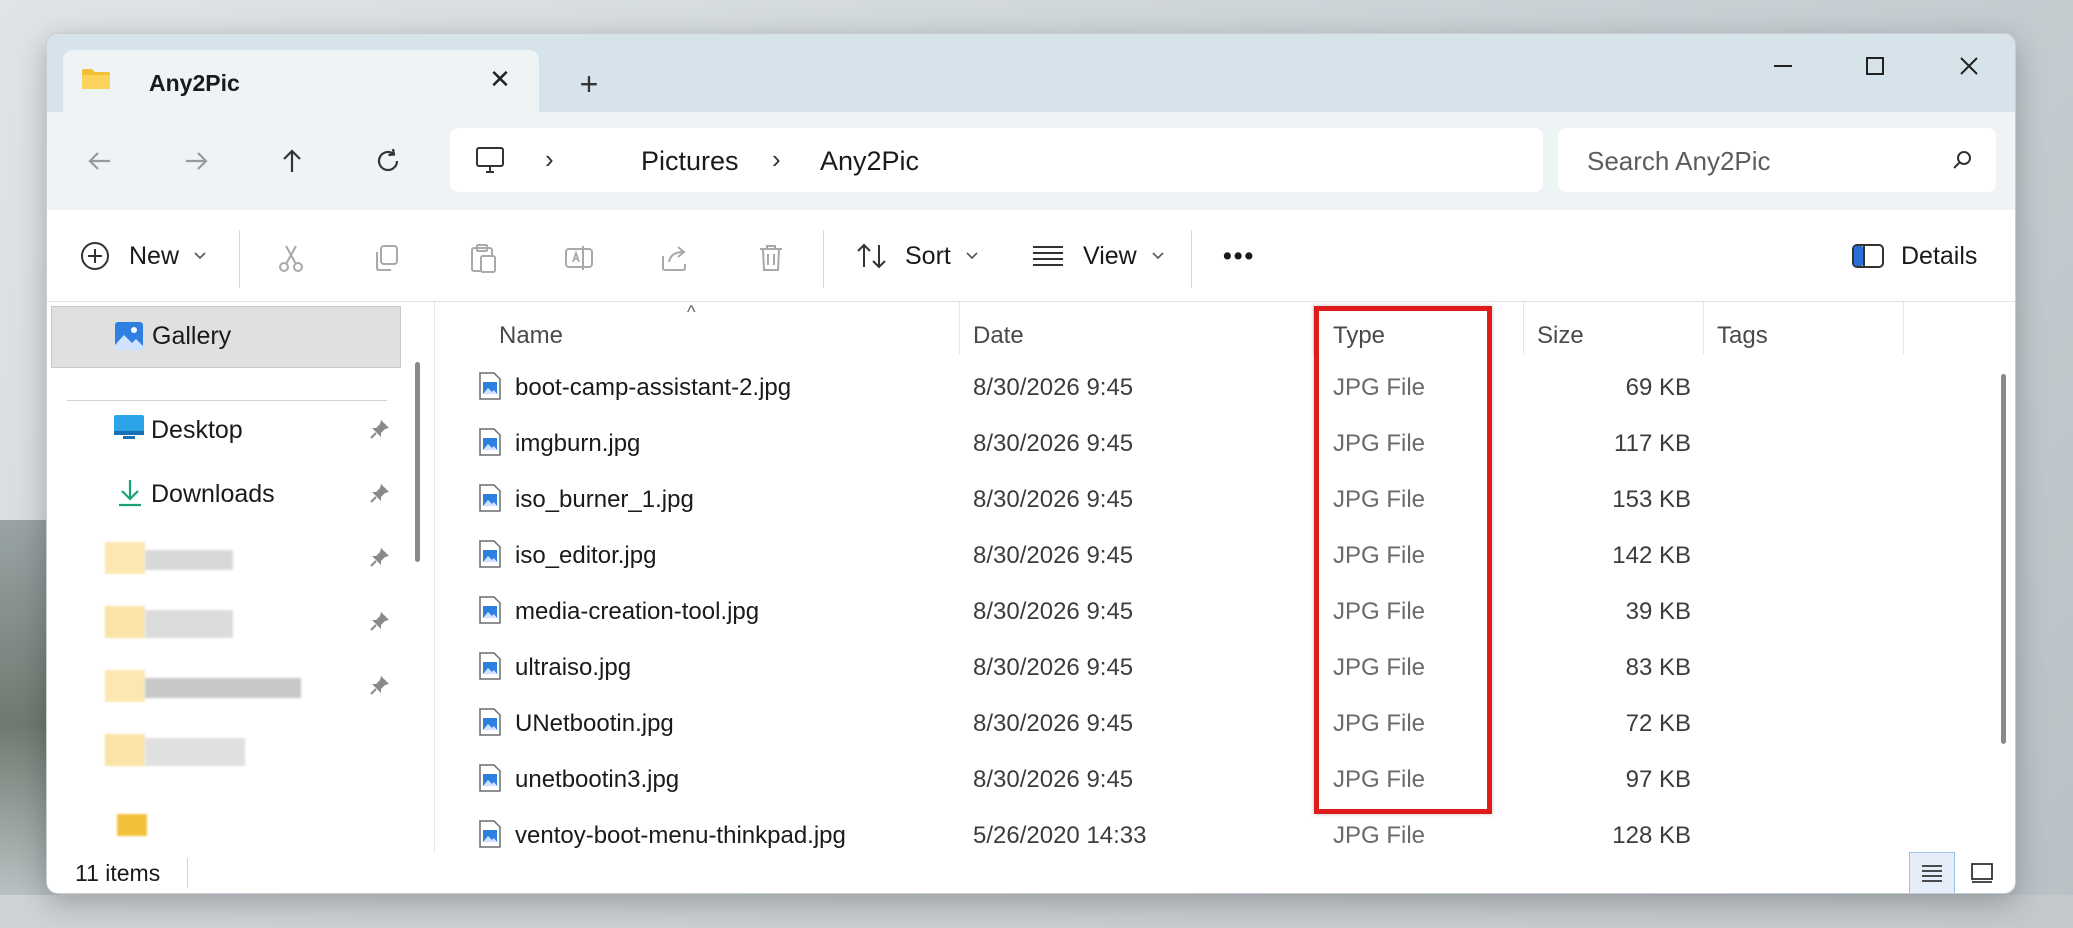  I want to click on copy-button, so click(387, 258).